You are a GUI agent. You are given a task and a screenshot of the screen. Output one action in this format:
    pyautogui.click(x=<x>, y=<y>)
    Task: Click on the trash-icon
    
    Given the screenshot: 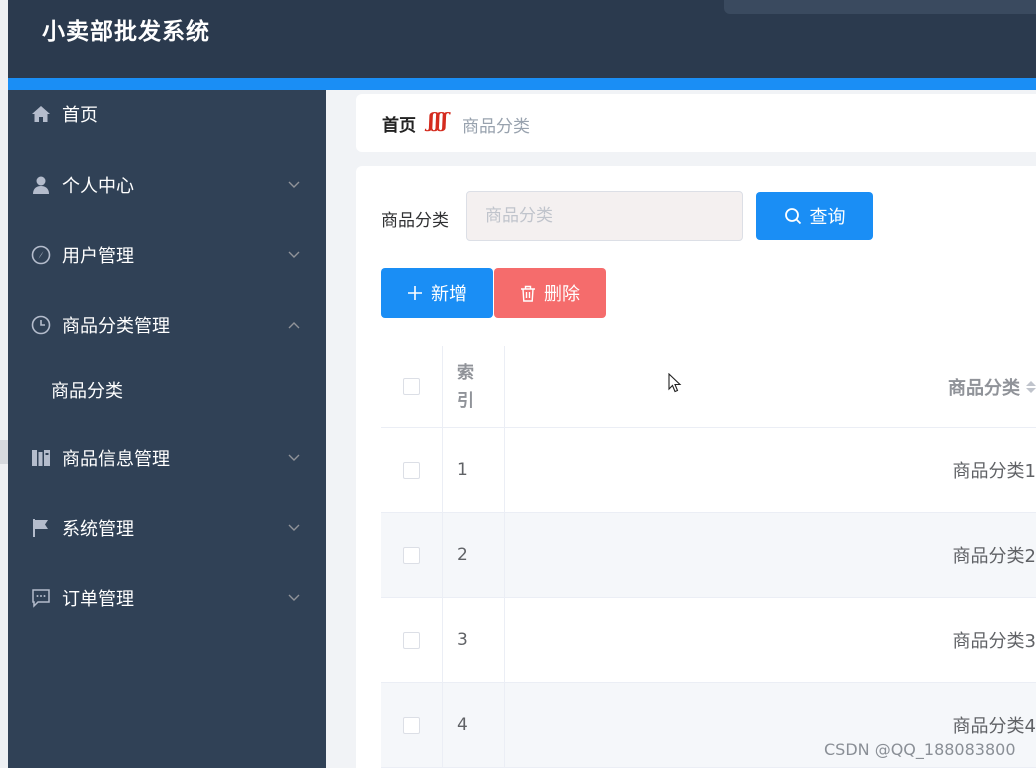 What is the action you would take?
    pyautogui.click(x=528, y=293)
    